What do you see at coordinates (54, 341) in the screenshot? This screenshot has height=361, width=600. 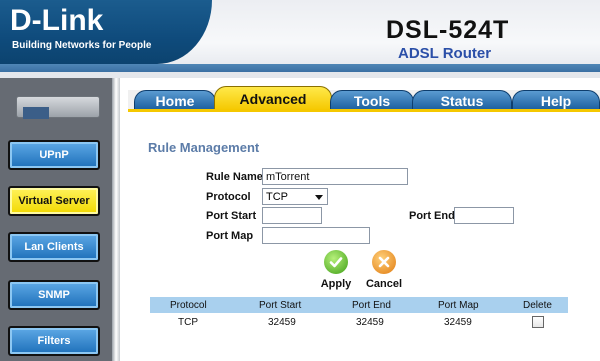 I see `sidebar-item-filters: Filters` at bounding box center [54, 341].